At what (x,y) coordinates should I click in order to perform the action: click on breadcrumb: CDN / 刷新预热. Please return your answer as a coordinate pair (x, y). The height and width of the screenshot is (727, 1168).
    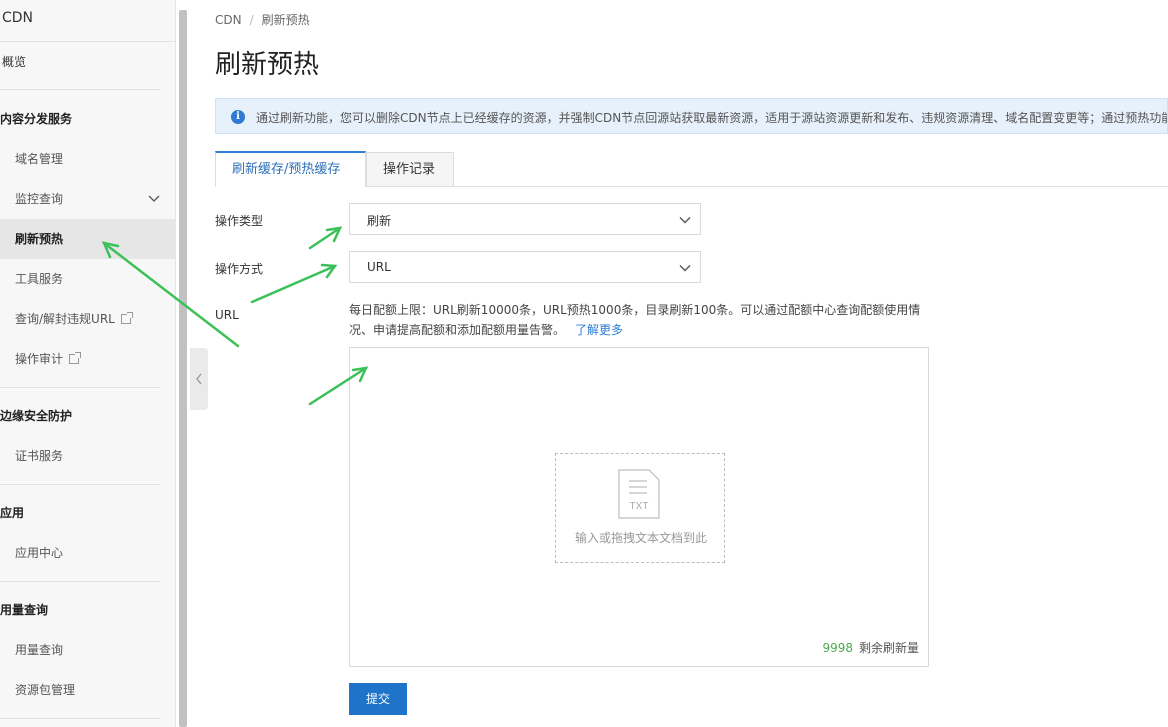
    Looking at the image, I should click on (262, 19).